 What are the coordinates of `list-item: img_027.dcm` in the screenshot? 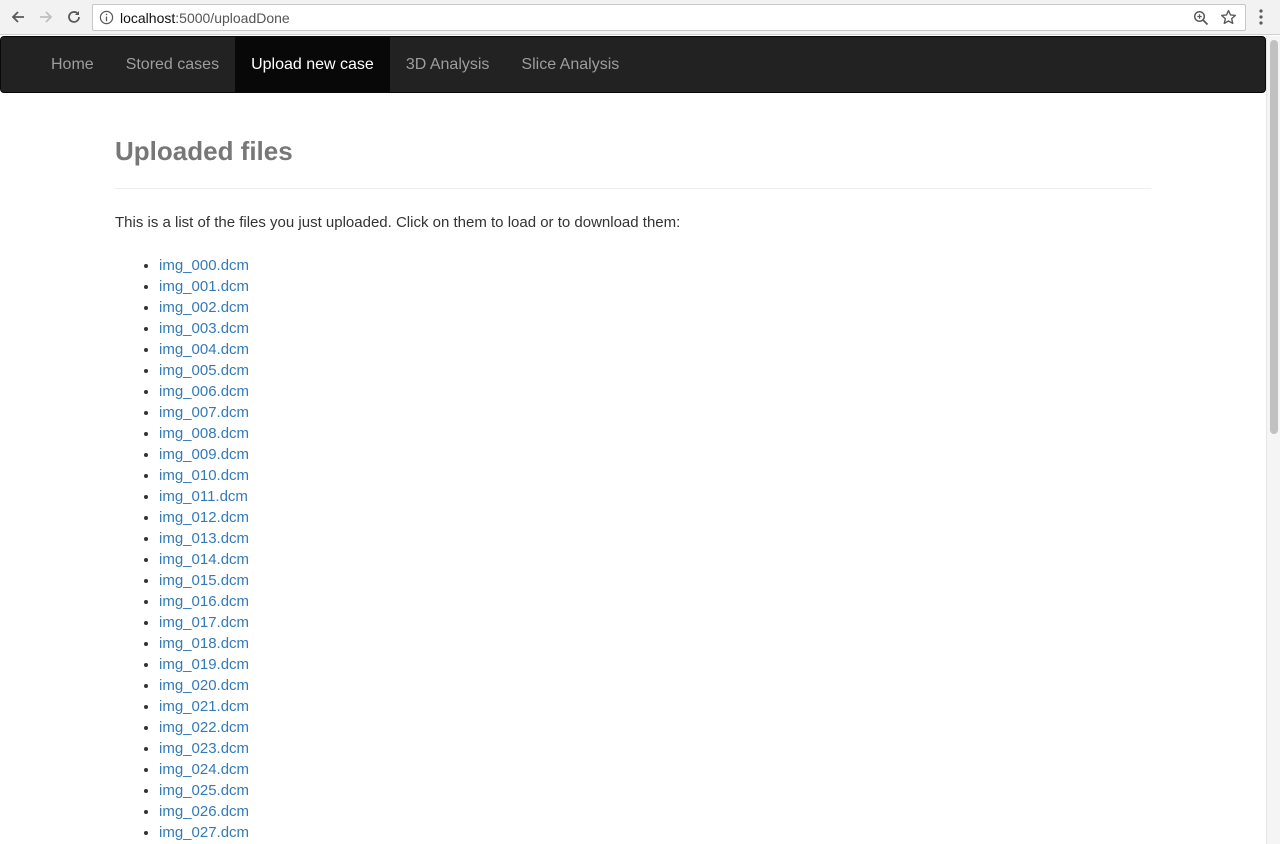 It's located at (655, 832).